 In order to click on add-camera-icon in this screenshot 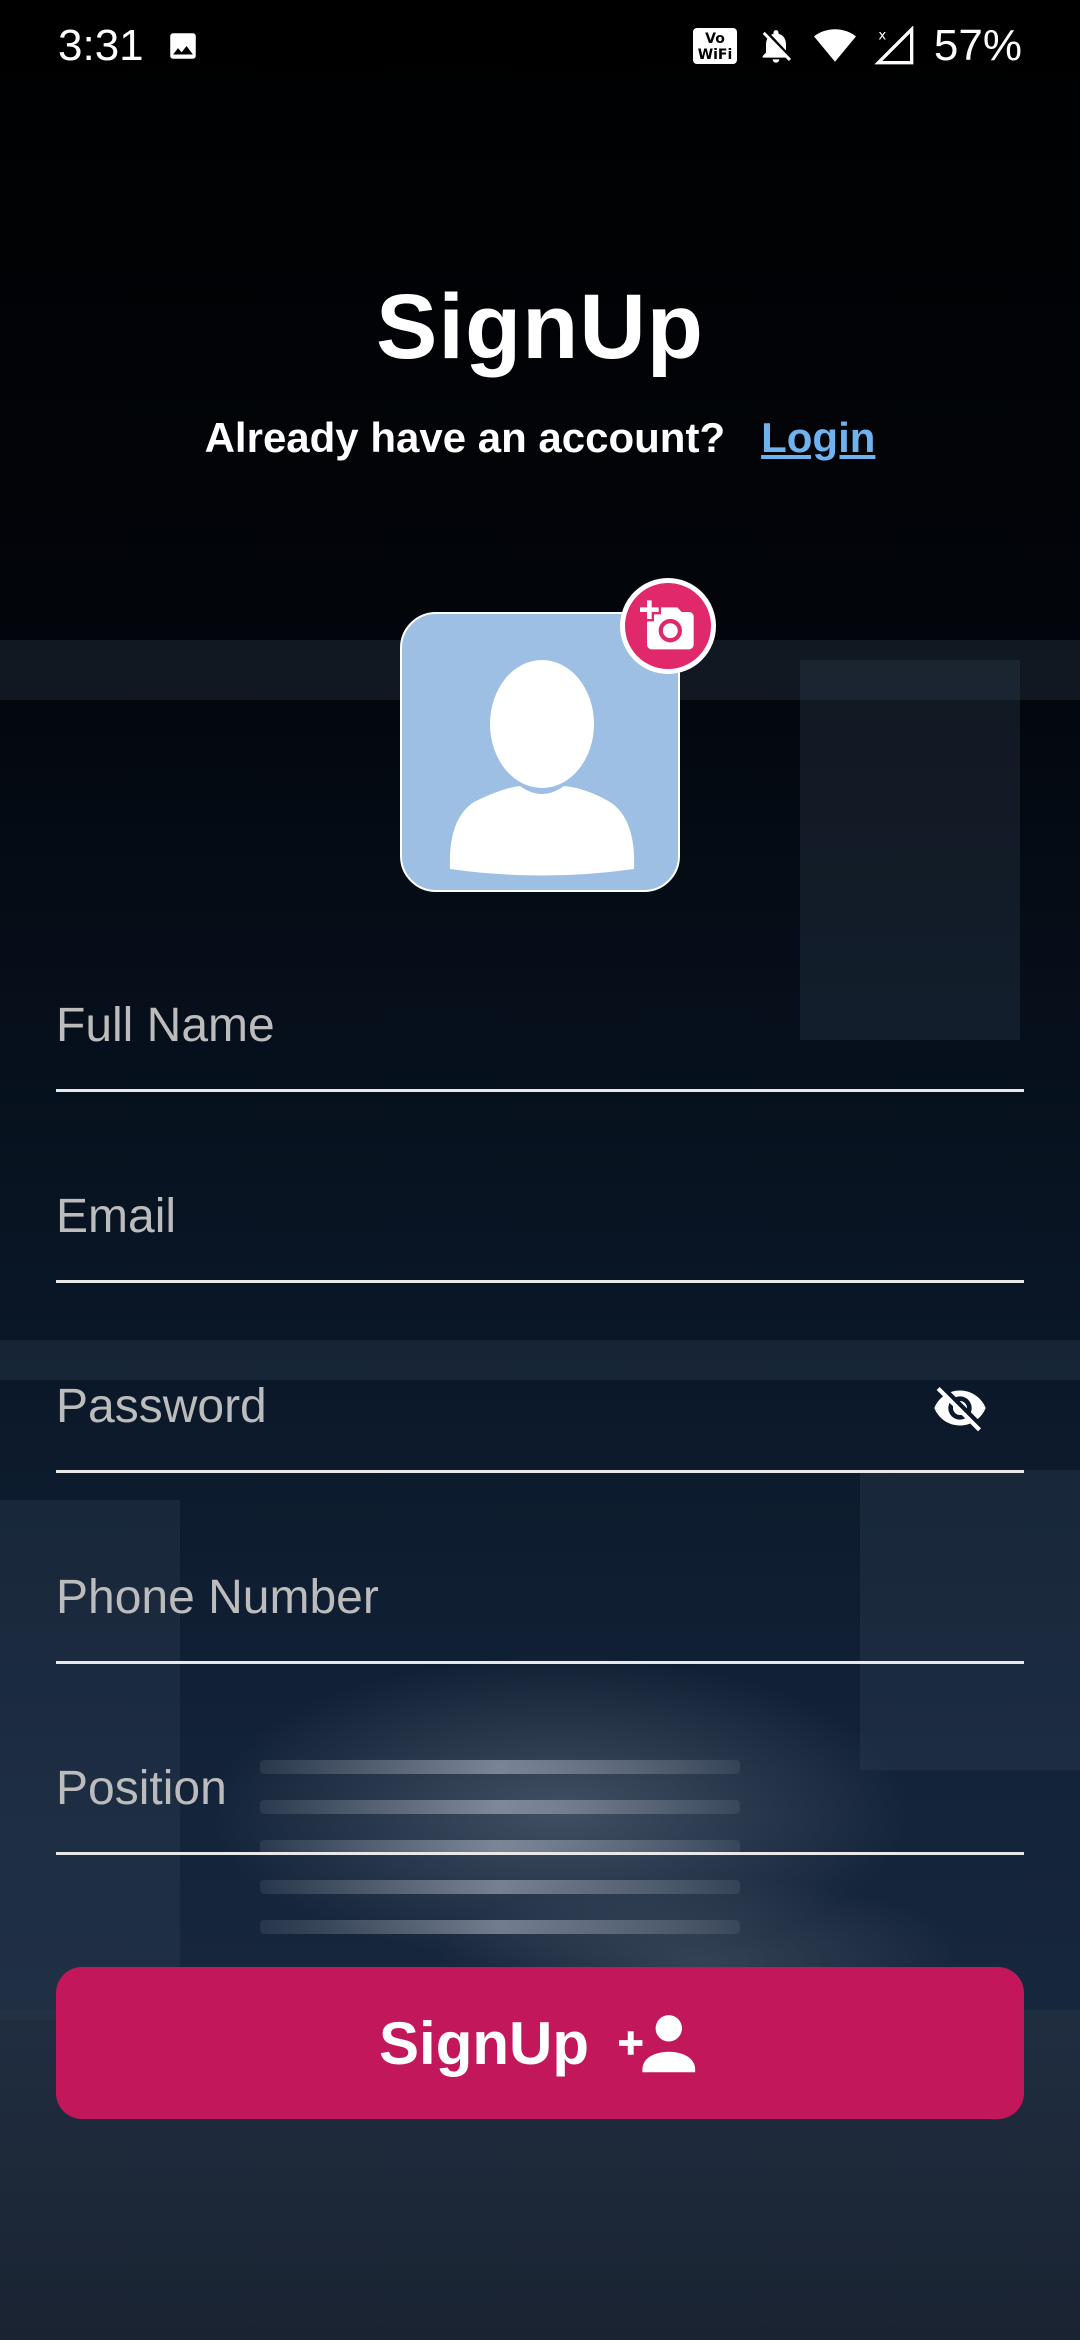, I will do `click(667, 625)`.